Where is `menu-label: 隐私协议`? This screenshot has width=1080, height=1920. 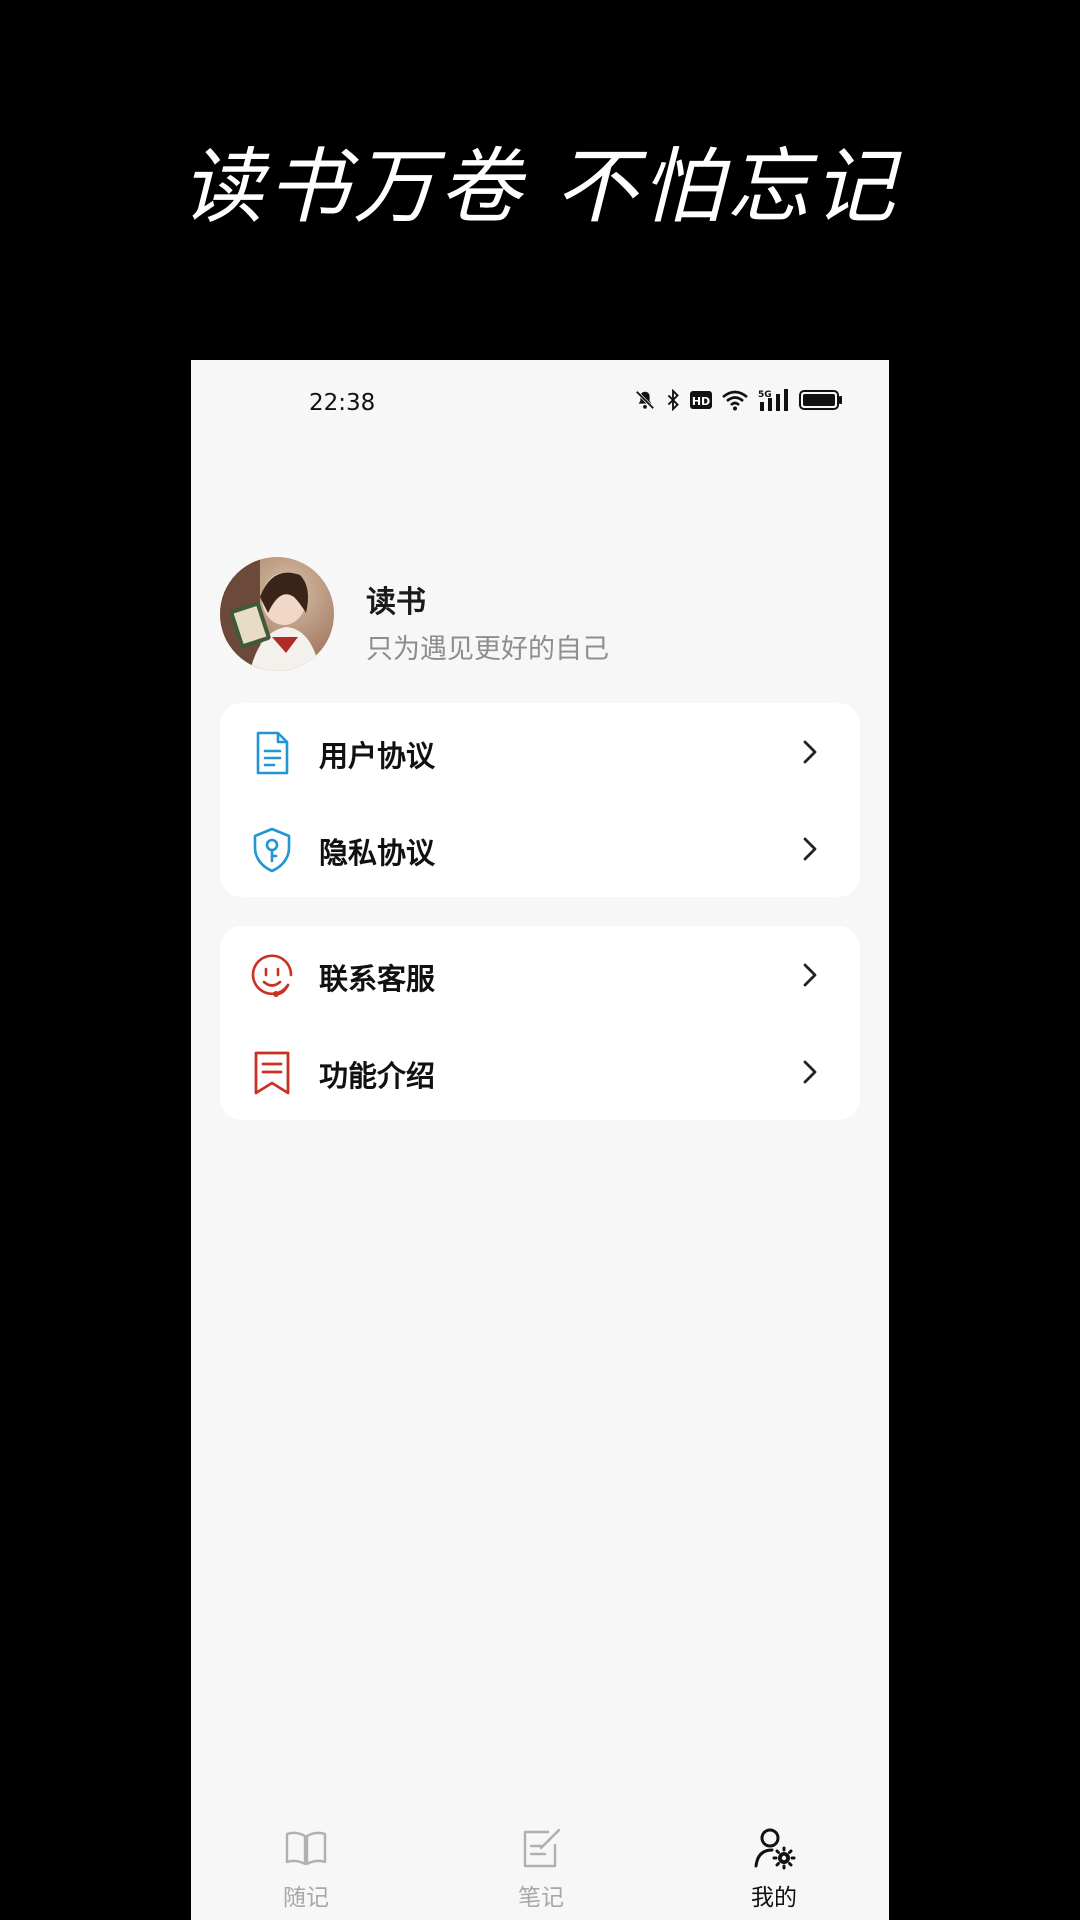 menu-label: 隐私协议 is located at coordinates (377, 853).